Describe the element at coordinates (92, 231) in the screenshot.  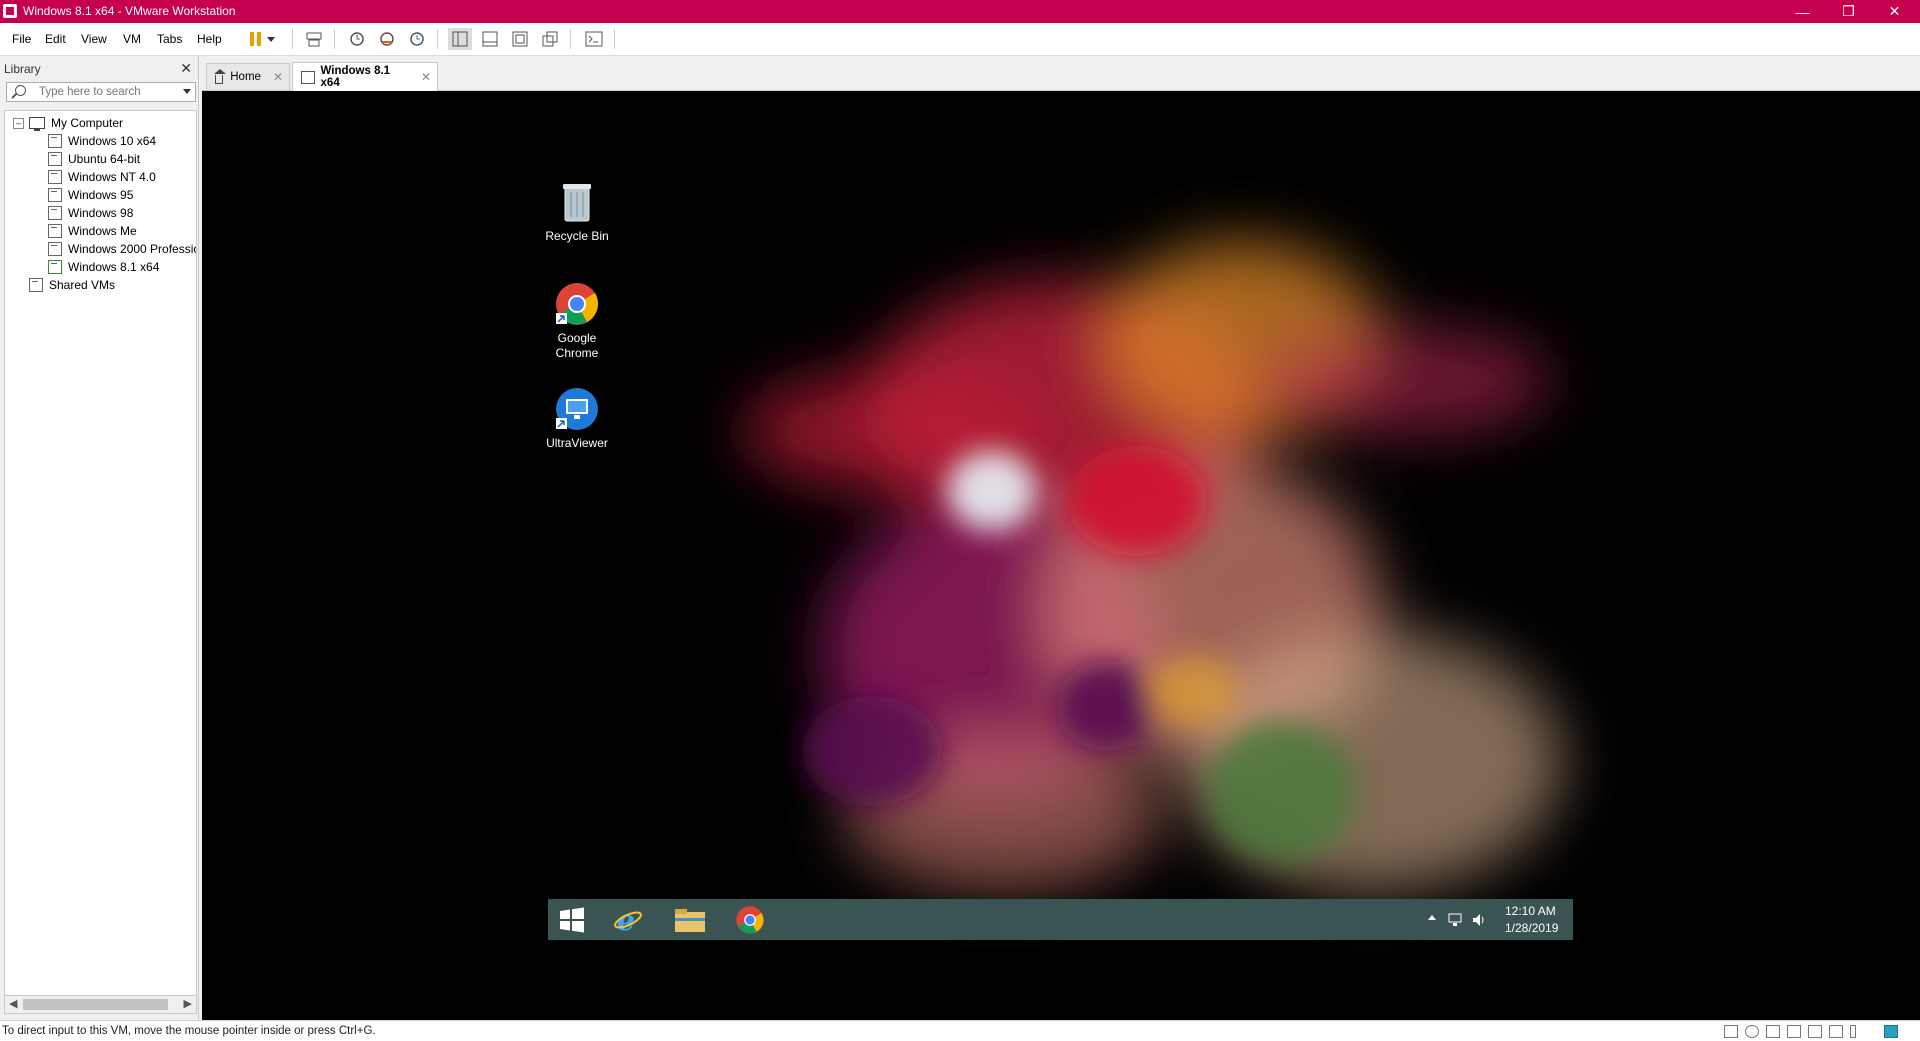
I see `tree-item-vm: Windows Me` at that location.